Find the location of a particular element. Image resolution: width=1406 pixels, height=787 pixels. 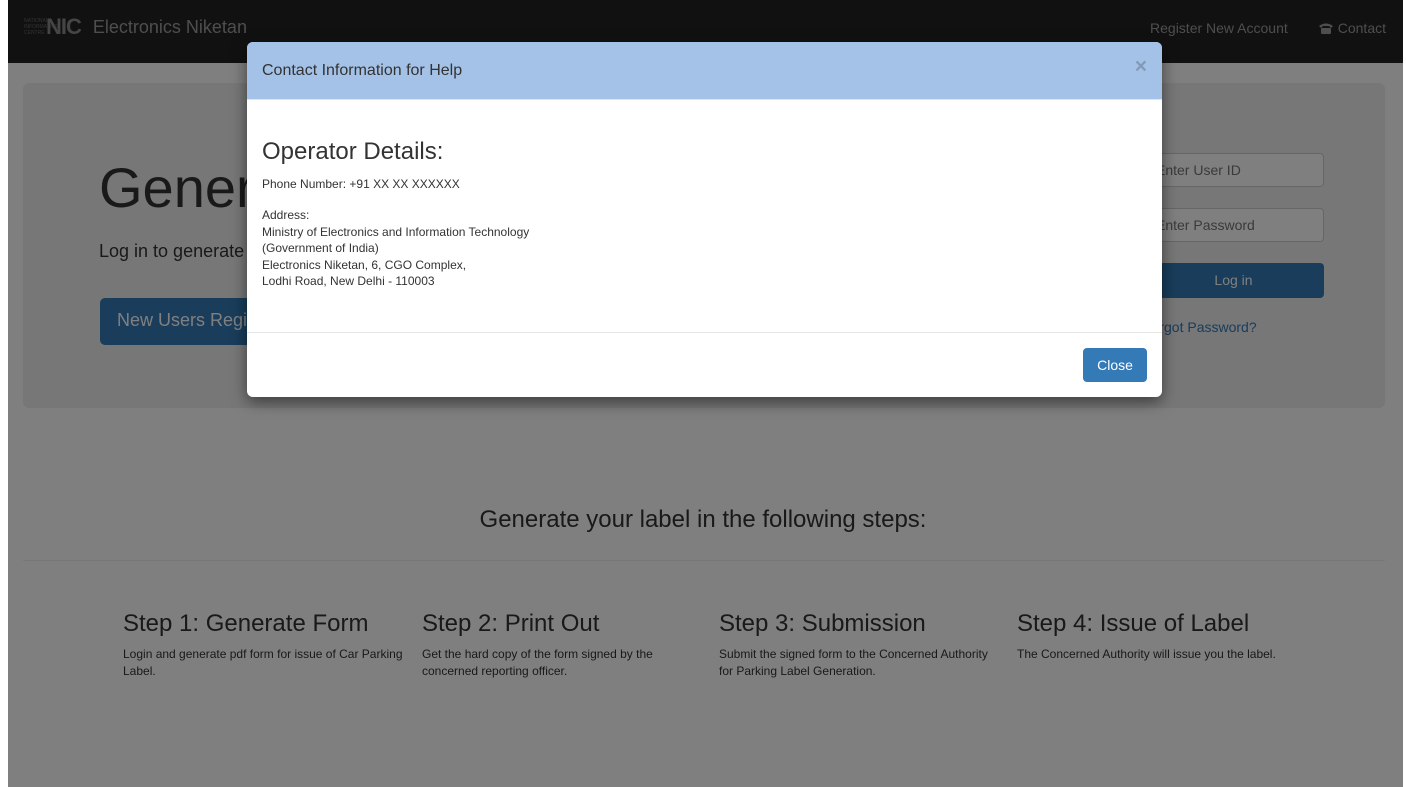

close-icon: × is located at coordinates (1141, 66).